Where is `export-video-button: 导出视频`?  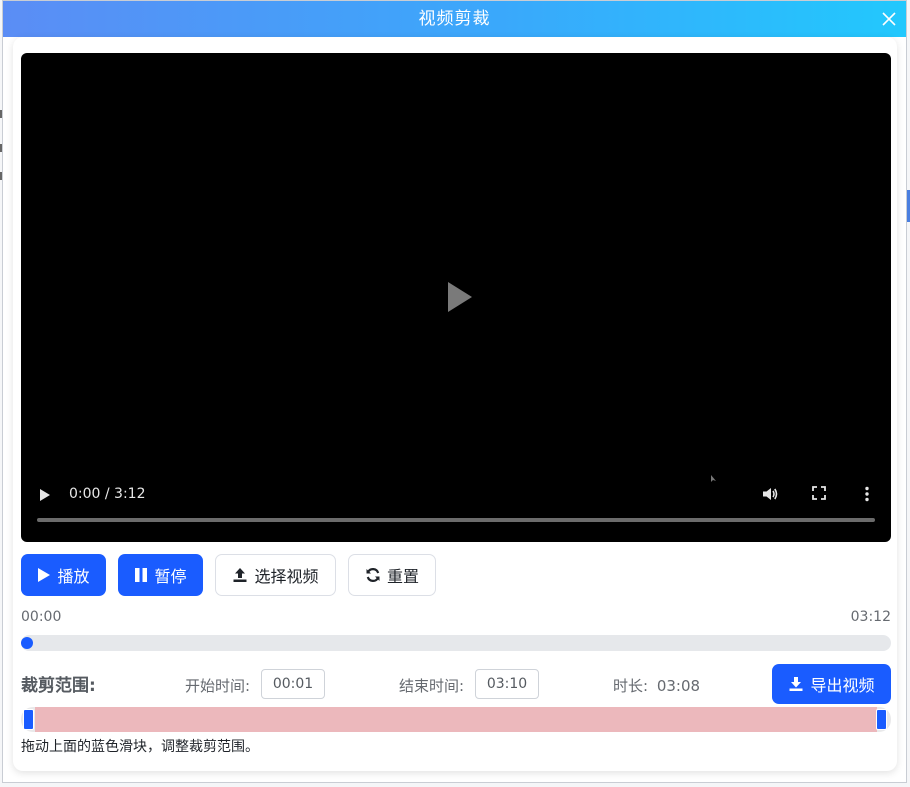 export-video-button: 导出视频 is located at coordinates (831, 684).